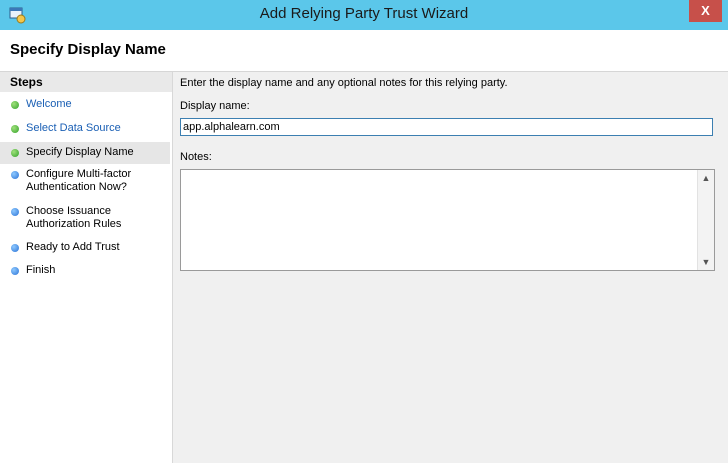  Describe the element at coordinates (74, 217) in the screenshot. I see `step-label: Choose Issuance Authorization Rules` at that location.